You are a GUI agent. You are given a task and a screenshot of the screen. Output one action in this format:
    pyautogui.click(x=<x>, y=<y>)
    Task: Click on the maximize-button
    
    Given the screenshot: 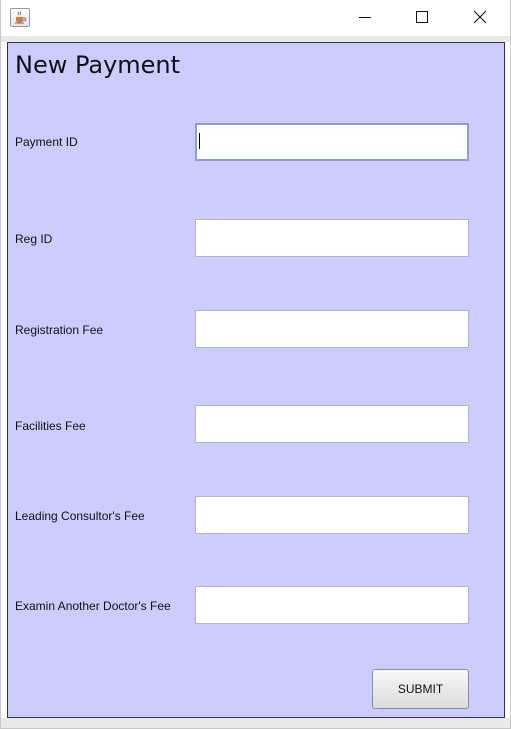 What is the action you would take?
    pyautogui.click(x=421, y=18)
    